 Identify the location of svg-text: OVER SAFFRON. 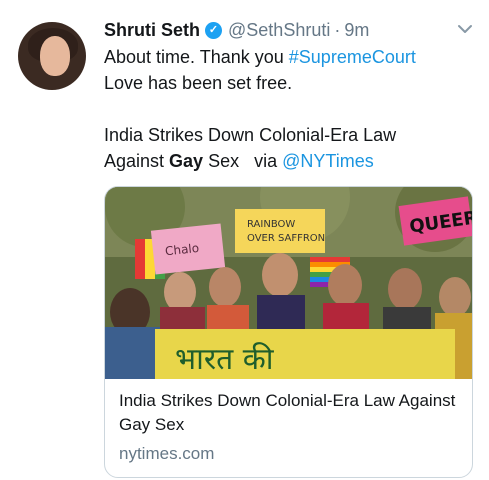
(286, 238).